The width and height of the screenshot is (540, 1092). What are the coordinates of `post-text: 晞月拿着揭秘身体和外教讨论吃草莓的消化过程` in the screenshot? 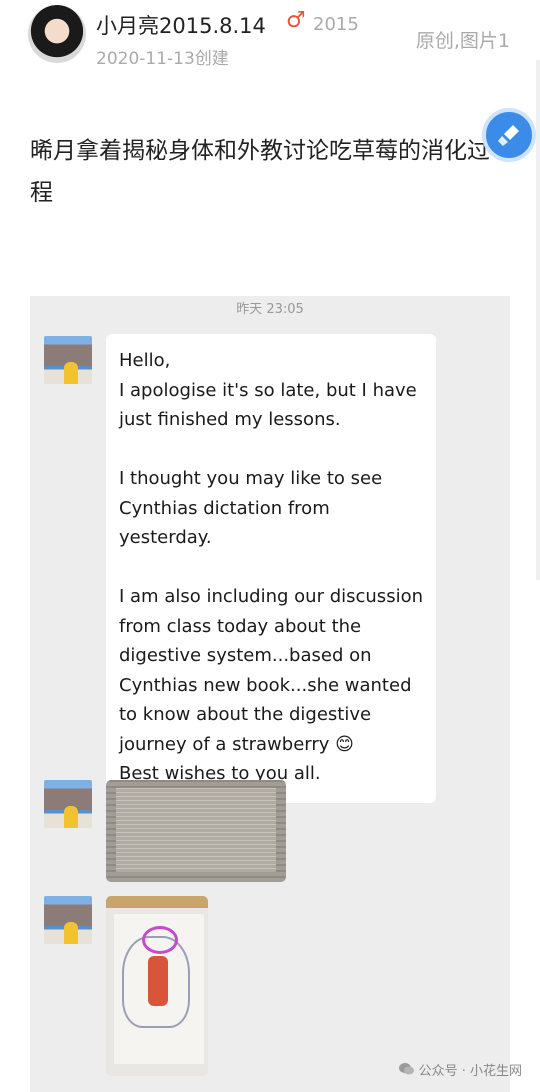 It's located at (260, 172).